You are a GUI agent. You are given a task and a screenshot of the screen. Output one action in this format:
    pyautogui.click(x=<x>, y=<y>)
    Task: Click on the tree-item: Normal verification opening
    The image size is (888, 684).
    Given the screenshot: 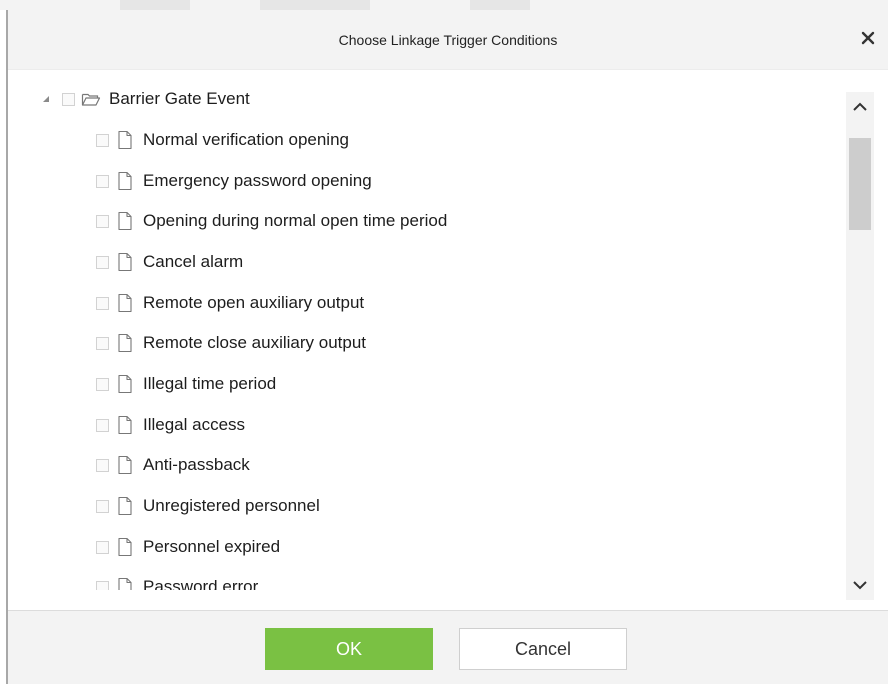 What is the action you would take?
    pyautogui.click(x=222, y=140)
    